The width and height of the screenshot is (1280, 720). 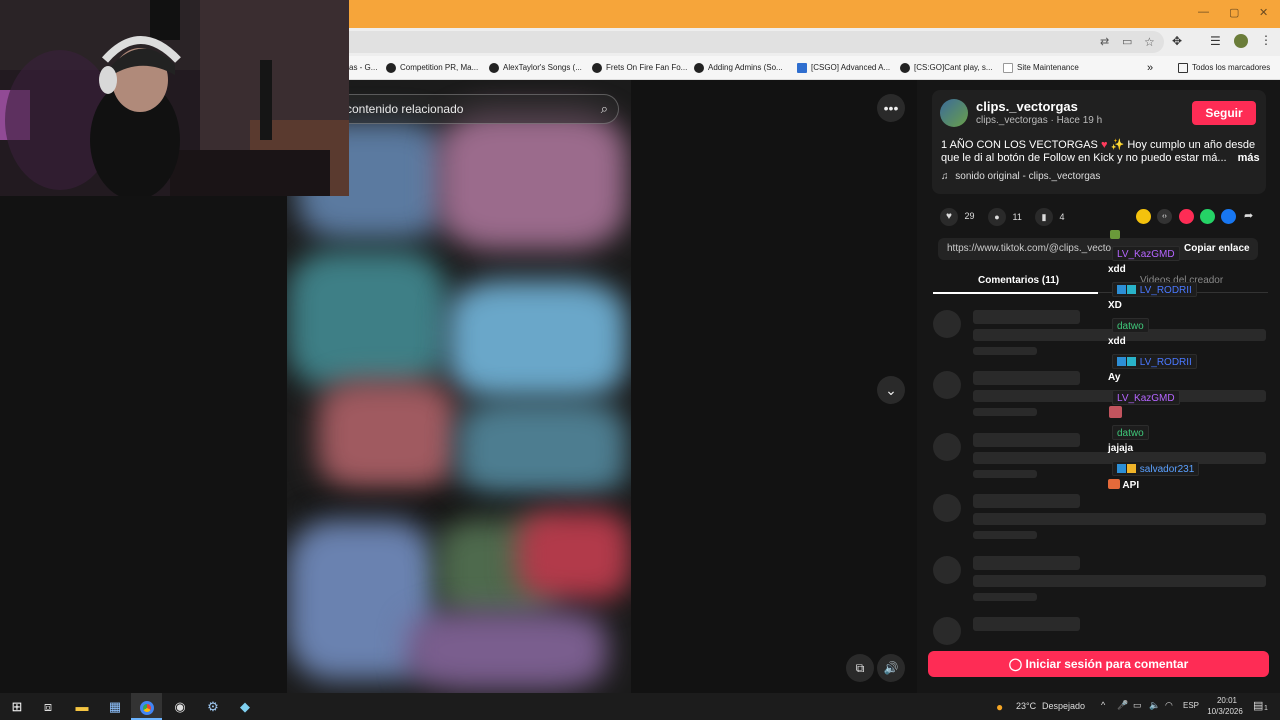 I want to click on bookmark-item: Site Maintenance, so click(x=1041, y=68).